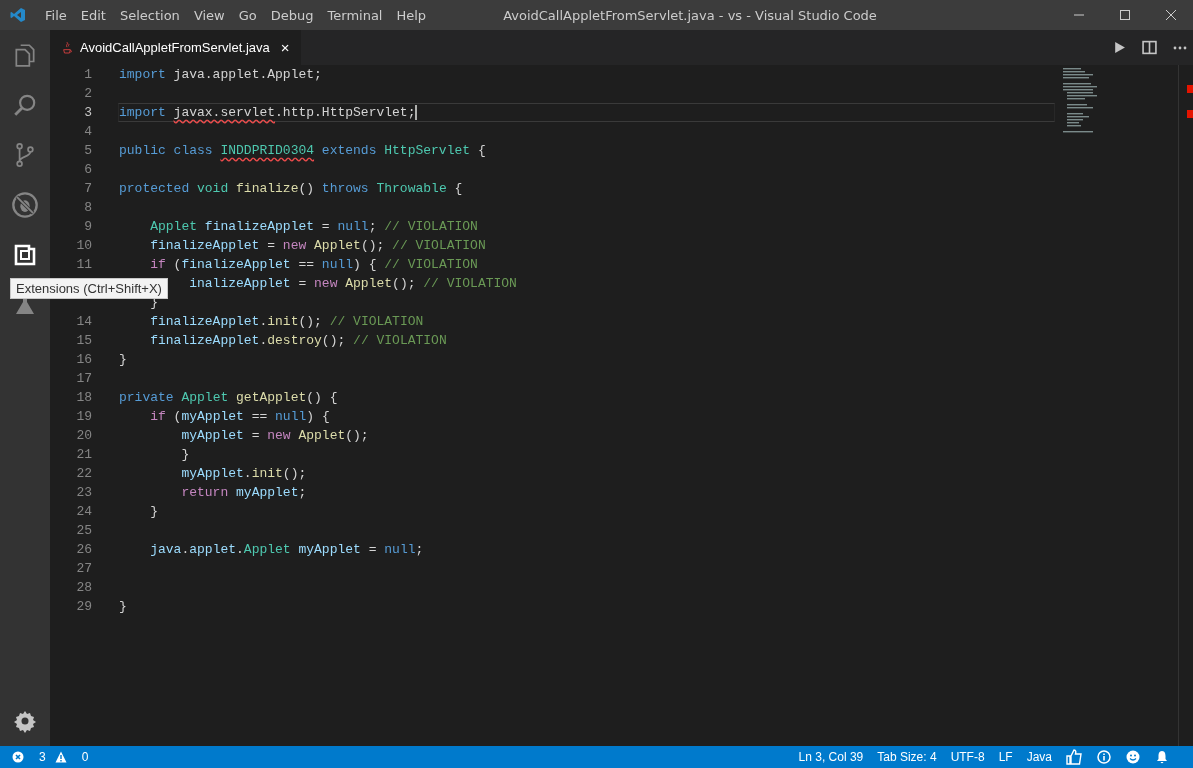 The image size is (1193, 768). I want to click on line-number: 28, so click(84, 587).